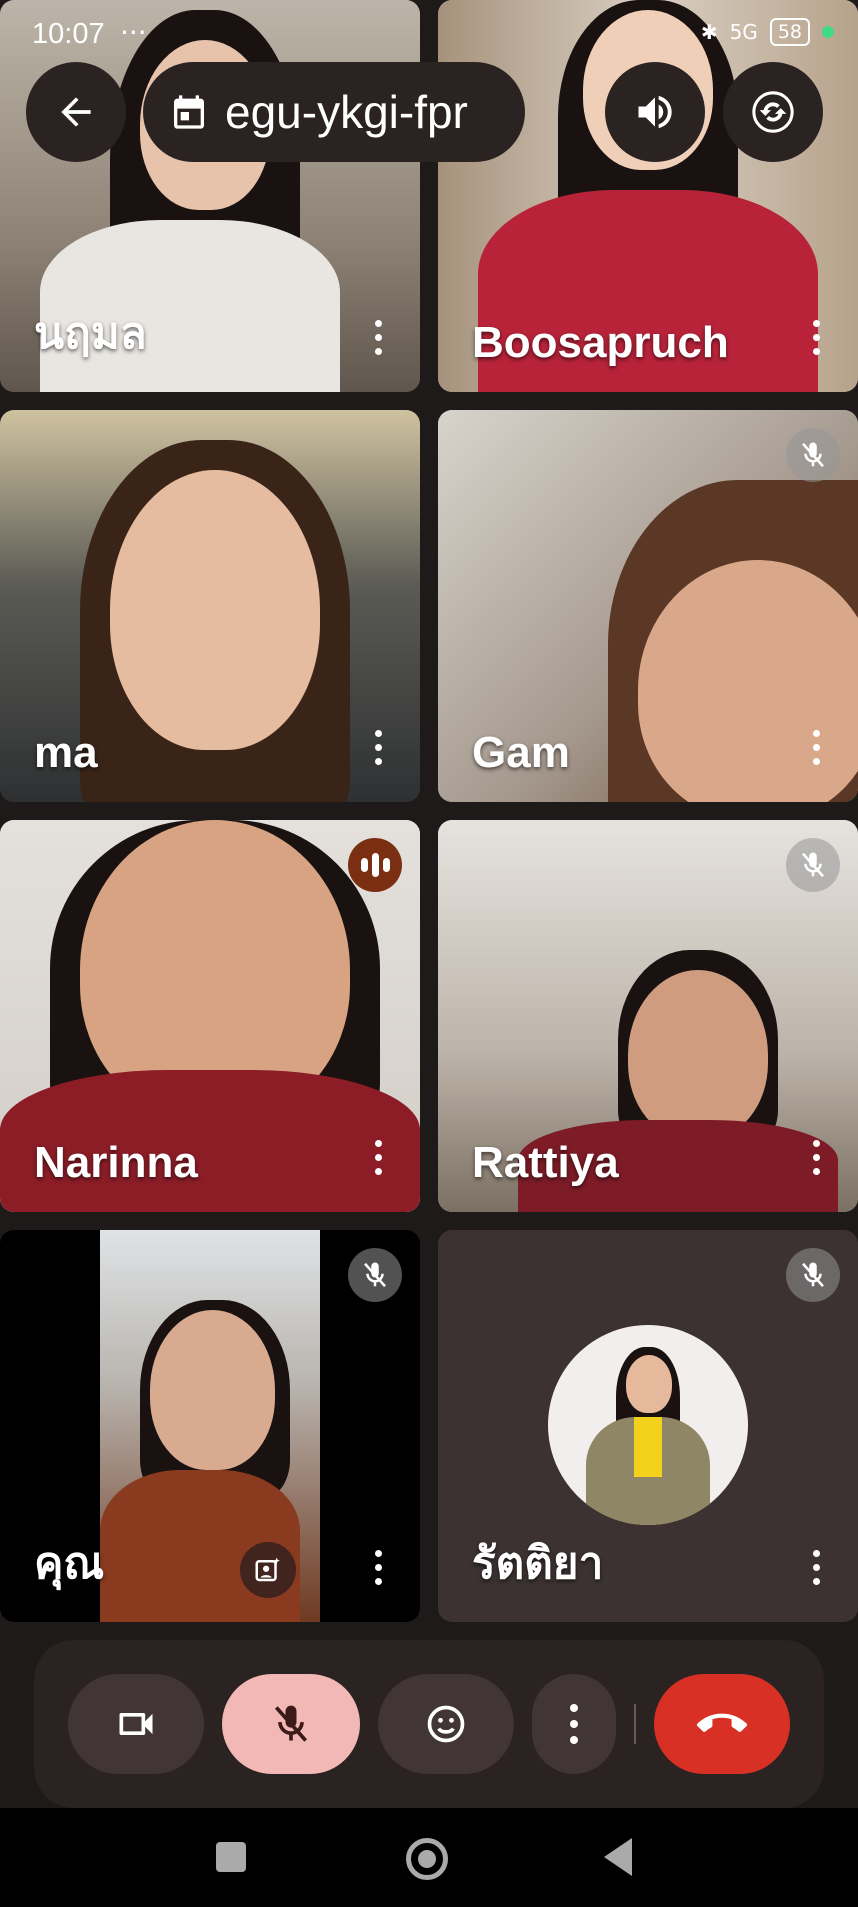  What do you see at coordinates (90, 333) in the screenshot?
I see `participant-name: นฤมล` at bounding box center [90, 333].